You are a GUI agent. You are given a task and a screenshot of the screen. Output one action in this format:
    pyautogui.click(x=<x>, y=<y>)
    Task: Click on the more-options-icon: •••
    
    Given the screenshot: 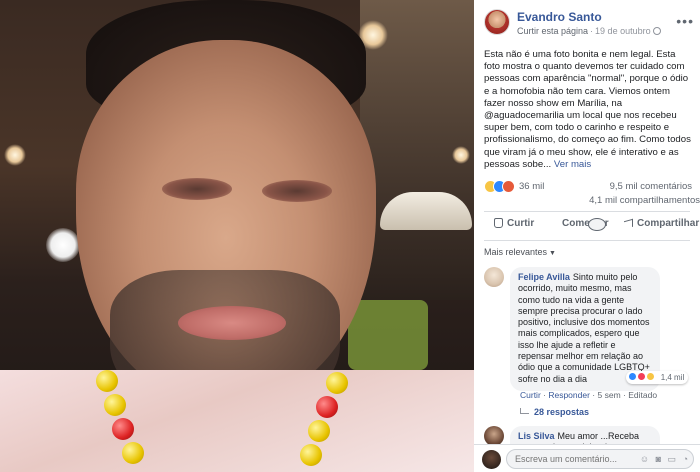 What is the action you would take?
    pyautogui.click(x=685, y=21)
    